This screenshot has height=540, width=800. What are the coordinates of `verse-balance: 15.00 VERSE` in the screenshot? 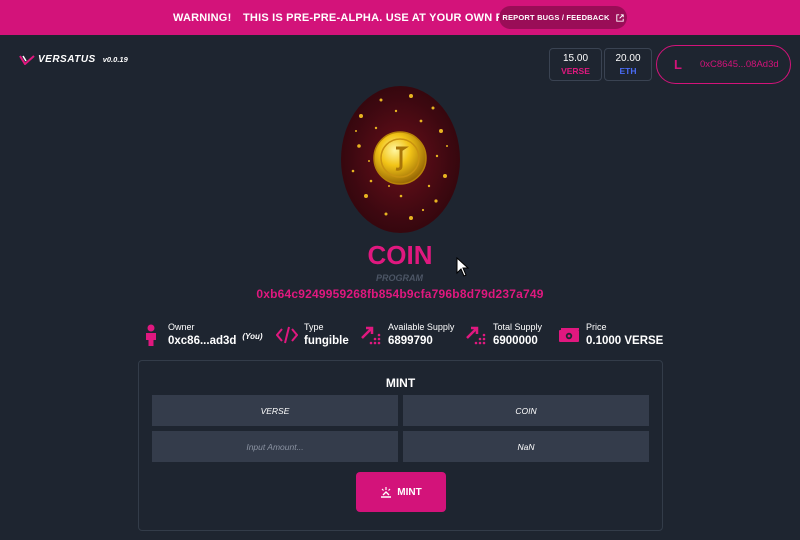 It's located at (575, 64).